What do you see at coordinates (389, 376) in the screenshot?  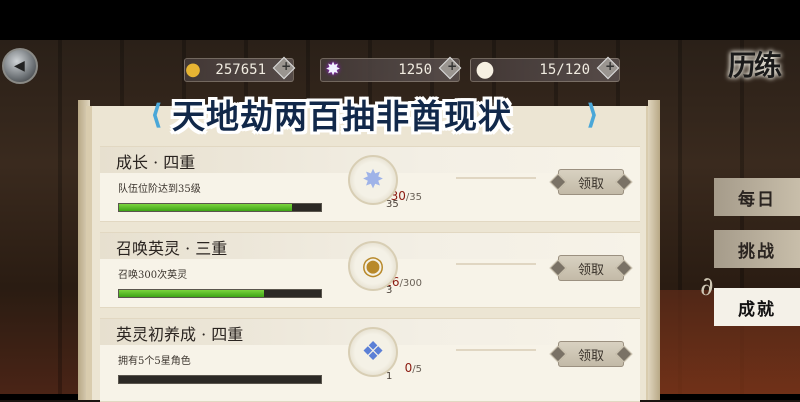 I see `reward-count: 1` at bounding box center [389, 376].